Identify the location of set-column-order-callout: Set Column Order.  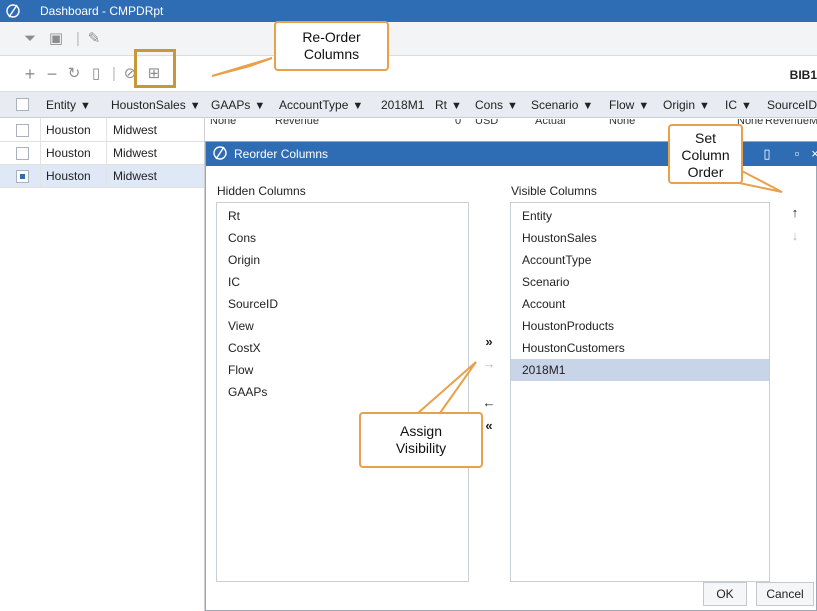
(705, 154).